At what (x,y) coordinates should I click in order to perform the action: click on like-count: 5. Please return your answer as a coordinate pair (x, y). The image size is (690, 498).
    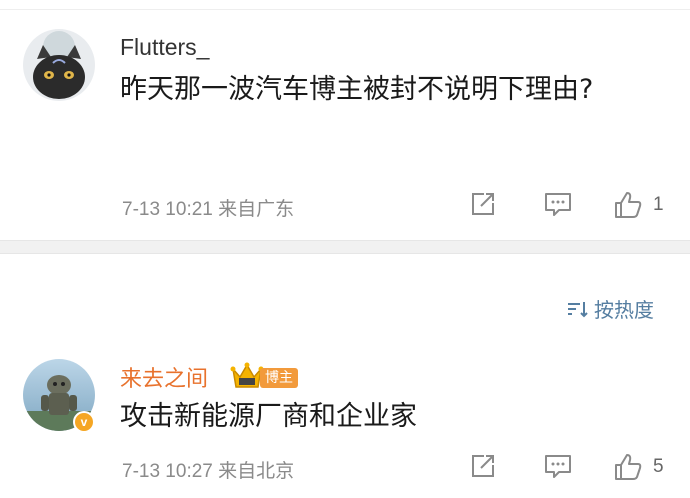
    Looking at the image, I should click on (658, 466).